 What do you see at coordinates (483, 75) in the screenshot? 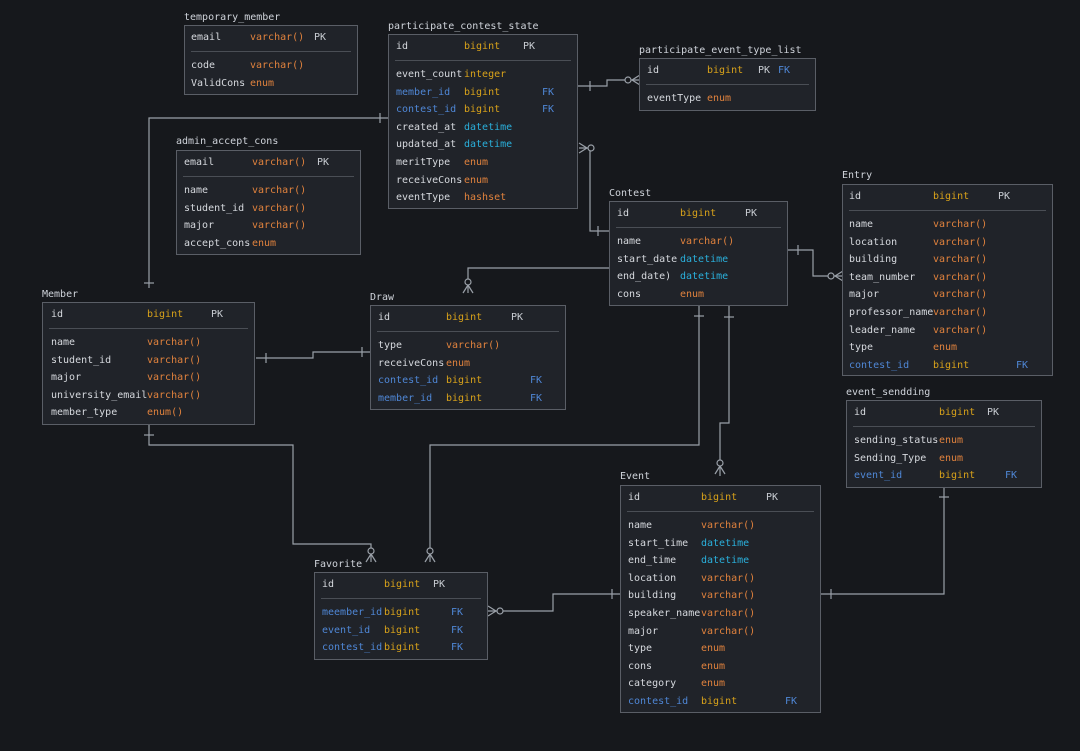
I see `table-row: event_count integer` at bounding box center [483, 75].